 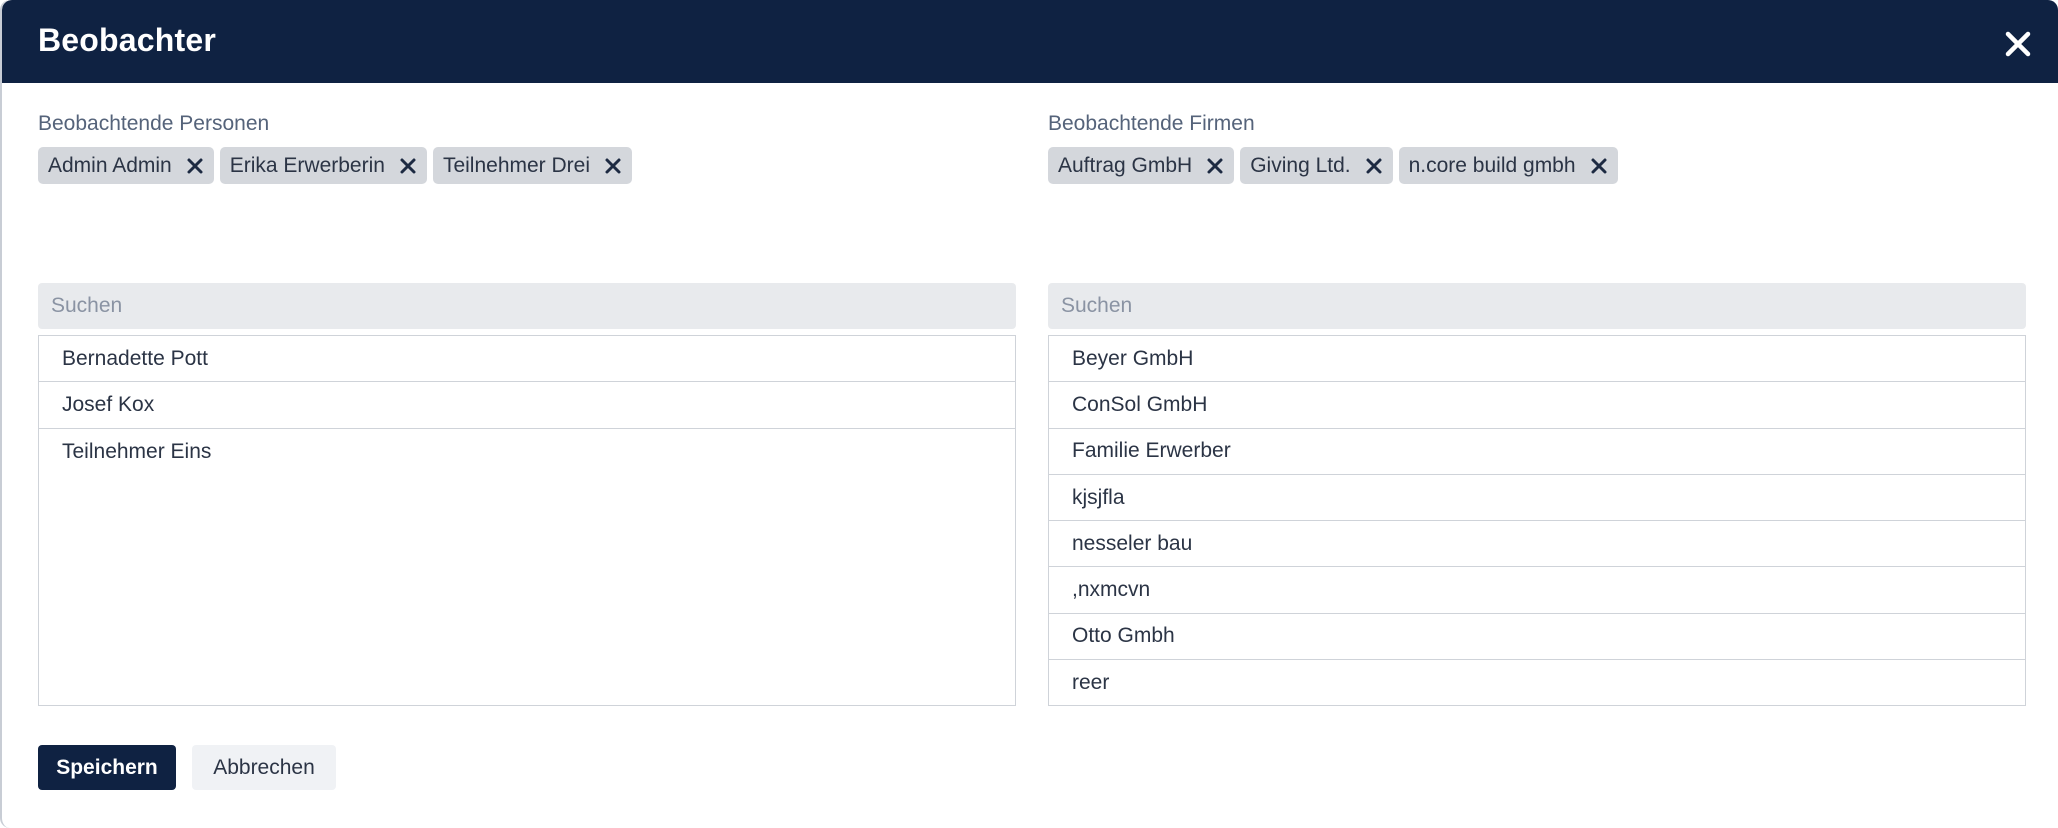 What do you see at coordinates (1492, 165) in the screenshot?
I see `chip-label: n.core build gmbh` at bounding box center [1492, 165].